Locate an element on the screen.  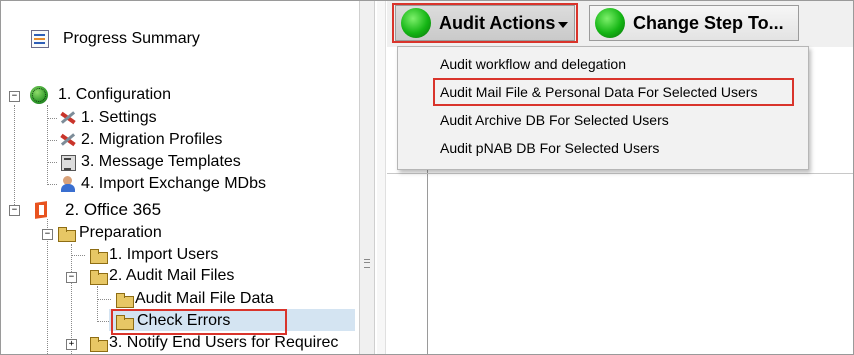
tree-item-progress-summary: Progress Summary is located at coordinates (115, 39).